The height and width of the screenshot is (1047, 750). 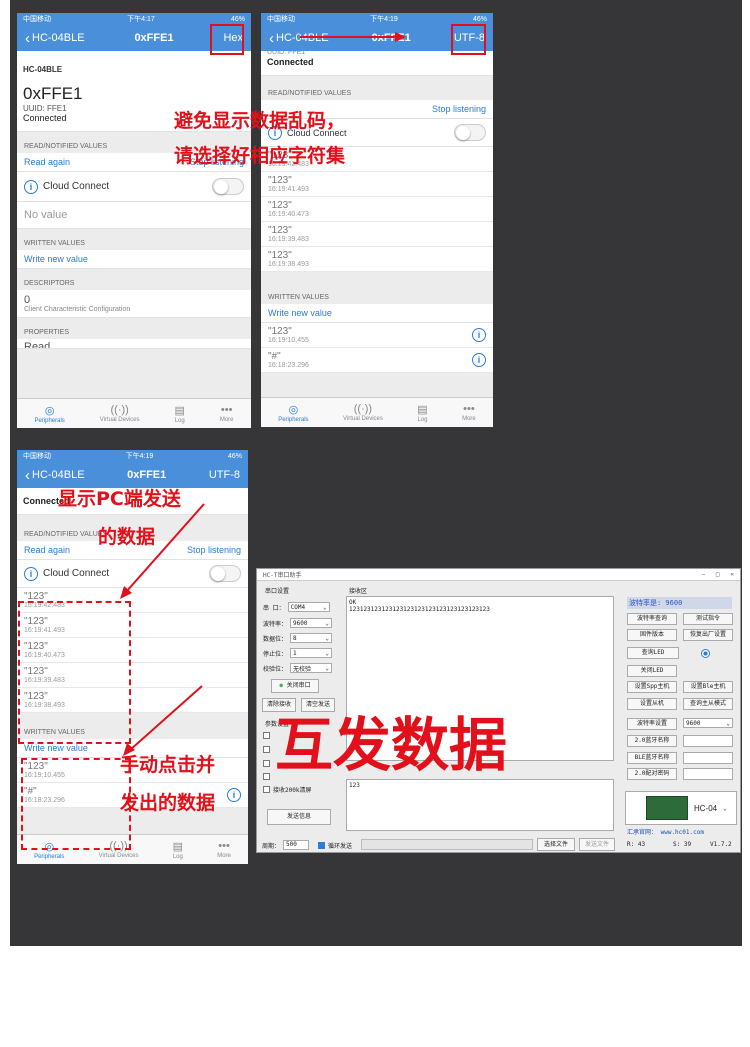 I want to click on pc-command-button: BLE蓝牙名称, so click(x=652, y=758).